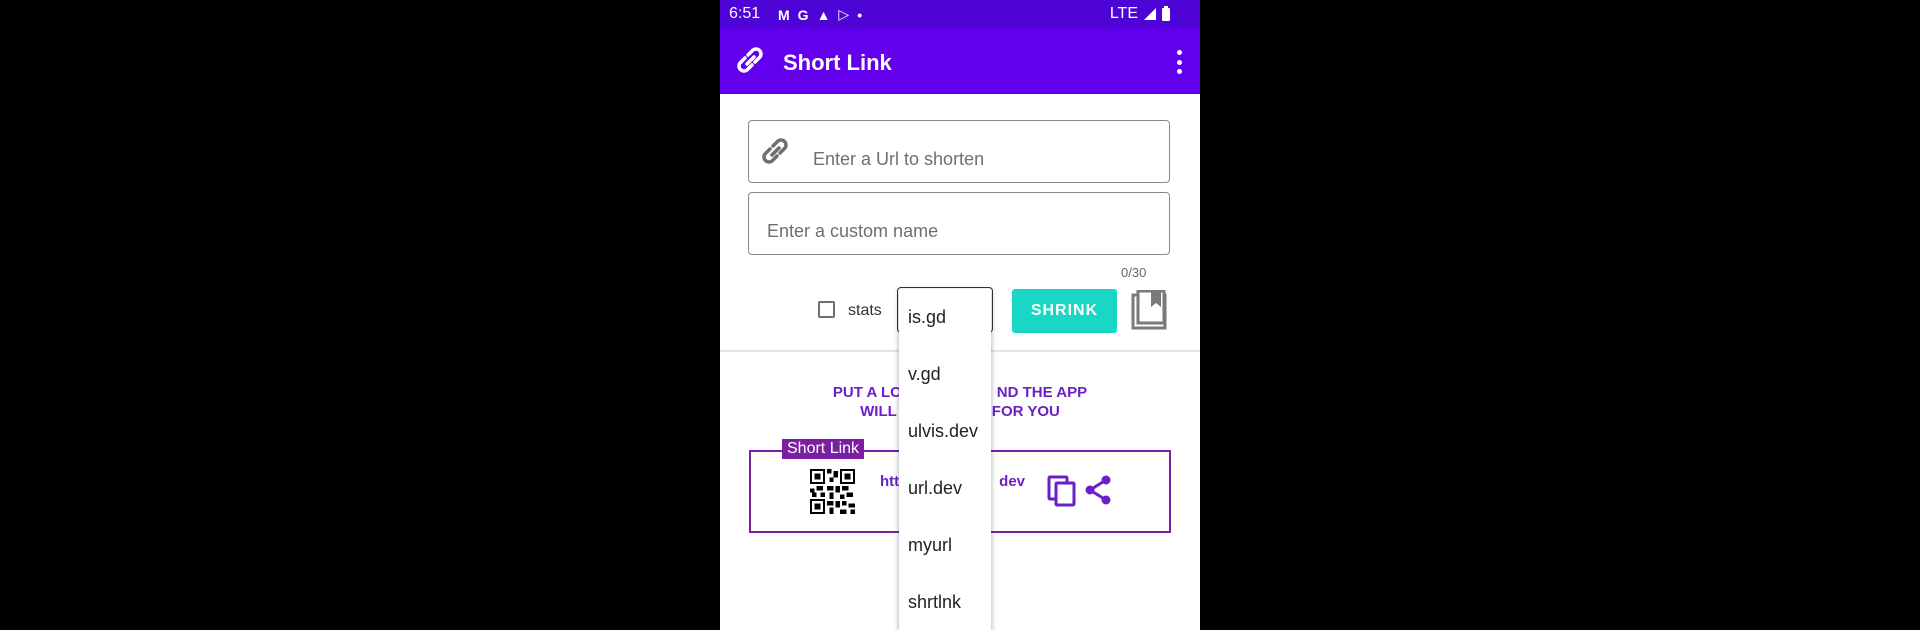 This screenshot has width=1920, height=630. Describe the element at coordinates (1062, 491) in the screenshot. I see `copy-icon` at that location.